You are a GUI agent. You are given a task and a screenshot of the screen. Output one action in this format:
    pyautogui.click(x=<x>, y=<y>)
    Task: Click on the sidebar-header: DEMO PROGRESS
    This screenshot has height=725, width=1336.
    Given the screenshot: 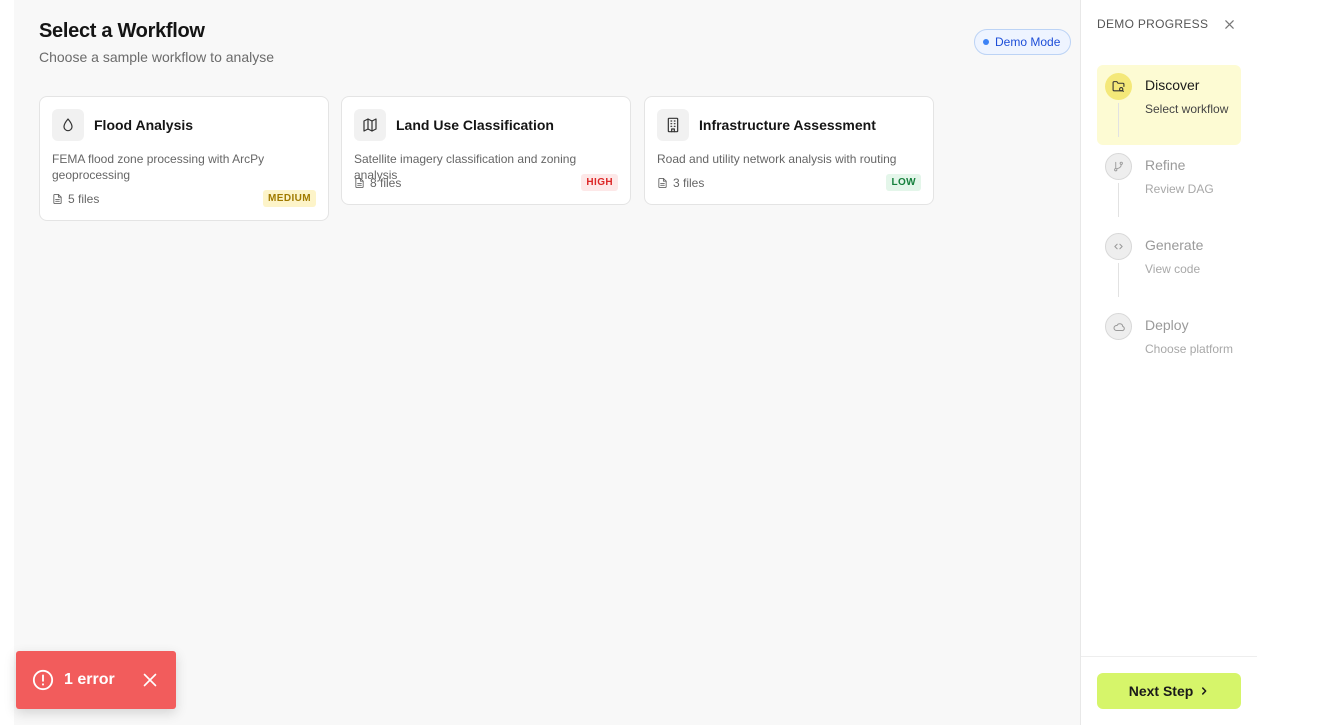 What is the action you would take?
    pyautogui.click(x=1153, y=24)
    